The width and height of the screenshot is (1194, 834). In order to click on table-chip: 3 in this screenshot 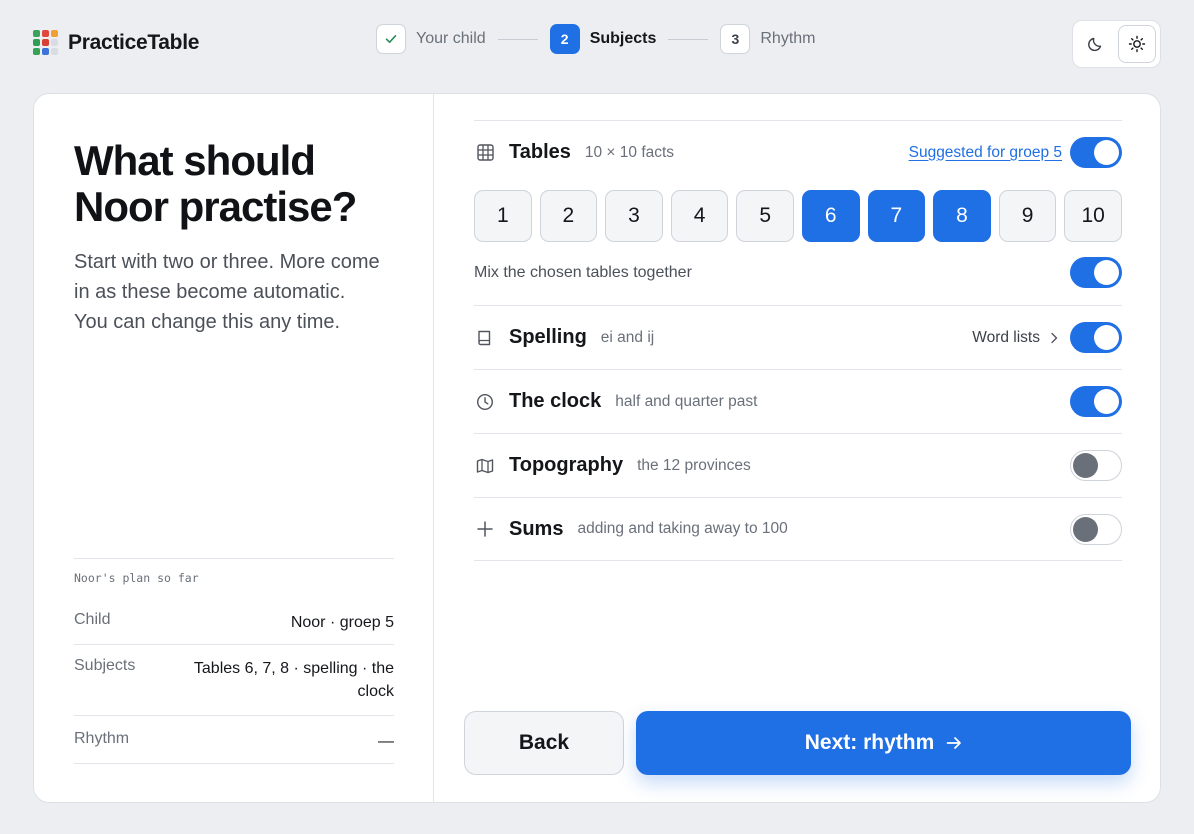, I will do `click(634, 216)`.